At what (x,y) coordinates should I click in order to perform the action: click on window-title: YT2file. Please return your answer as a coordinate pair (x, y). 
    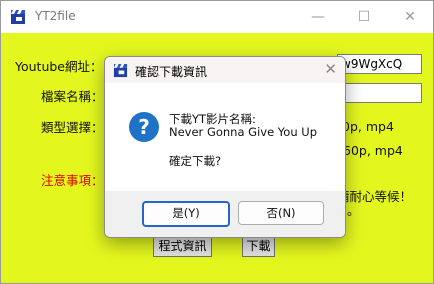
    Looking at the image, I should click on (55, 16).